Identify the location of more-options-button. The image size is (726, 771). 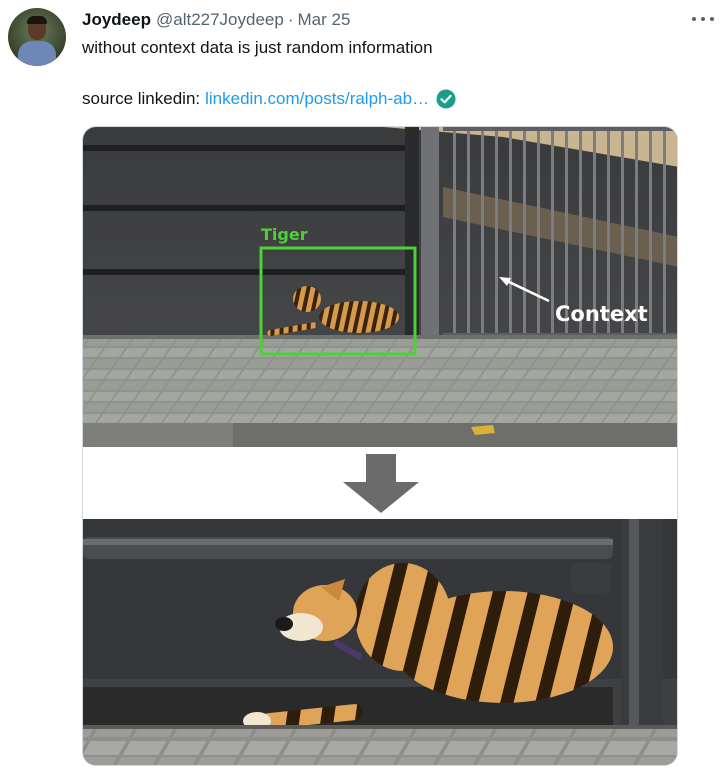
(703, 19).